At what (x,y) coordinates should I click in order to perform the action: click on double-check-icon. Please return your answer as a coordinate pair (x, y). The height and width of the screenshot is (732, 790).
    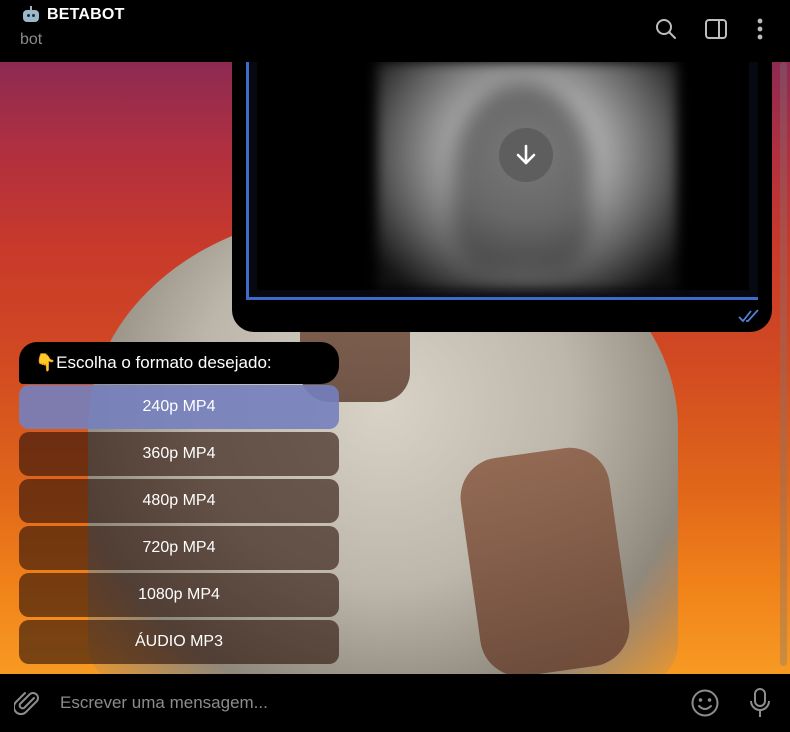
    Looking at the image, I should click on (750, 318).